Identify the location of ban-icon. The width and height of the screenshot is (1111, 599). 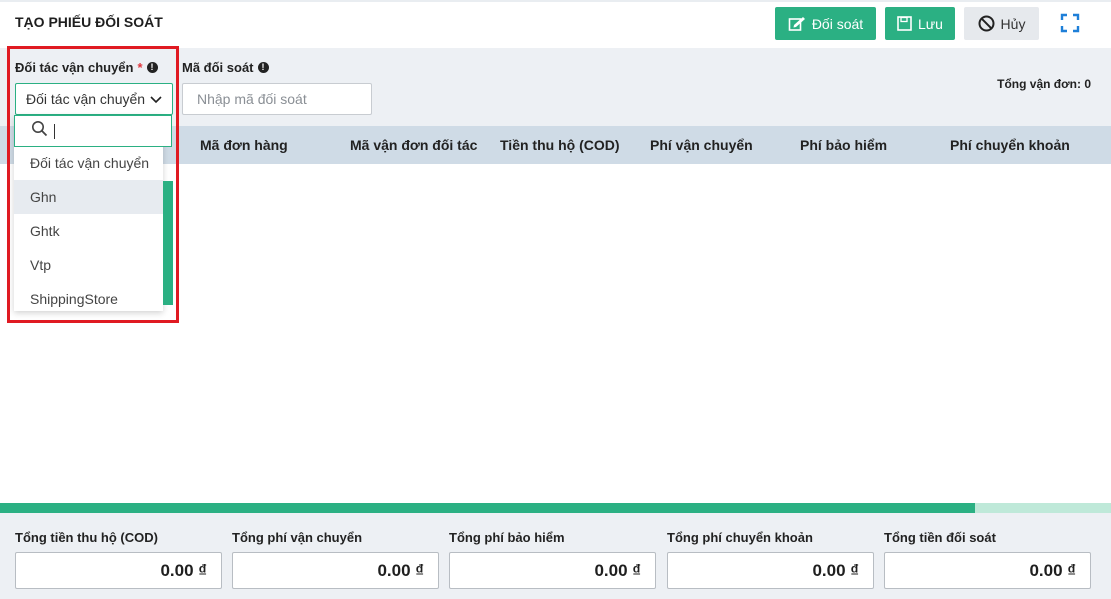
(986, 23).